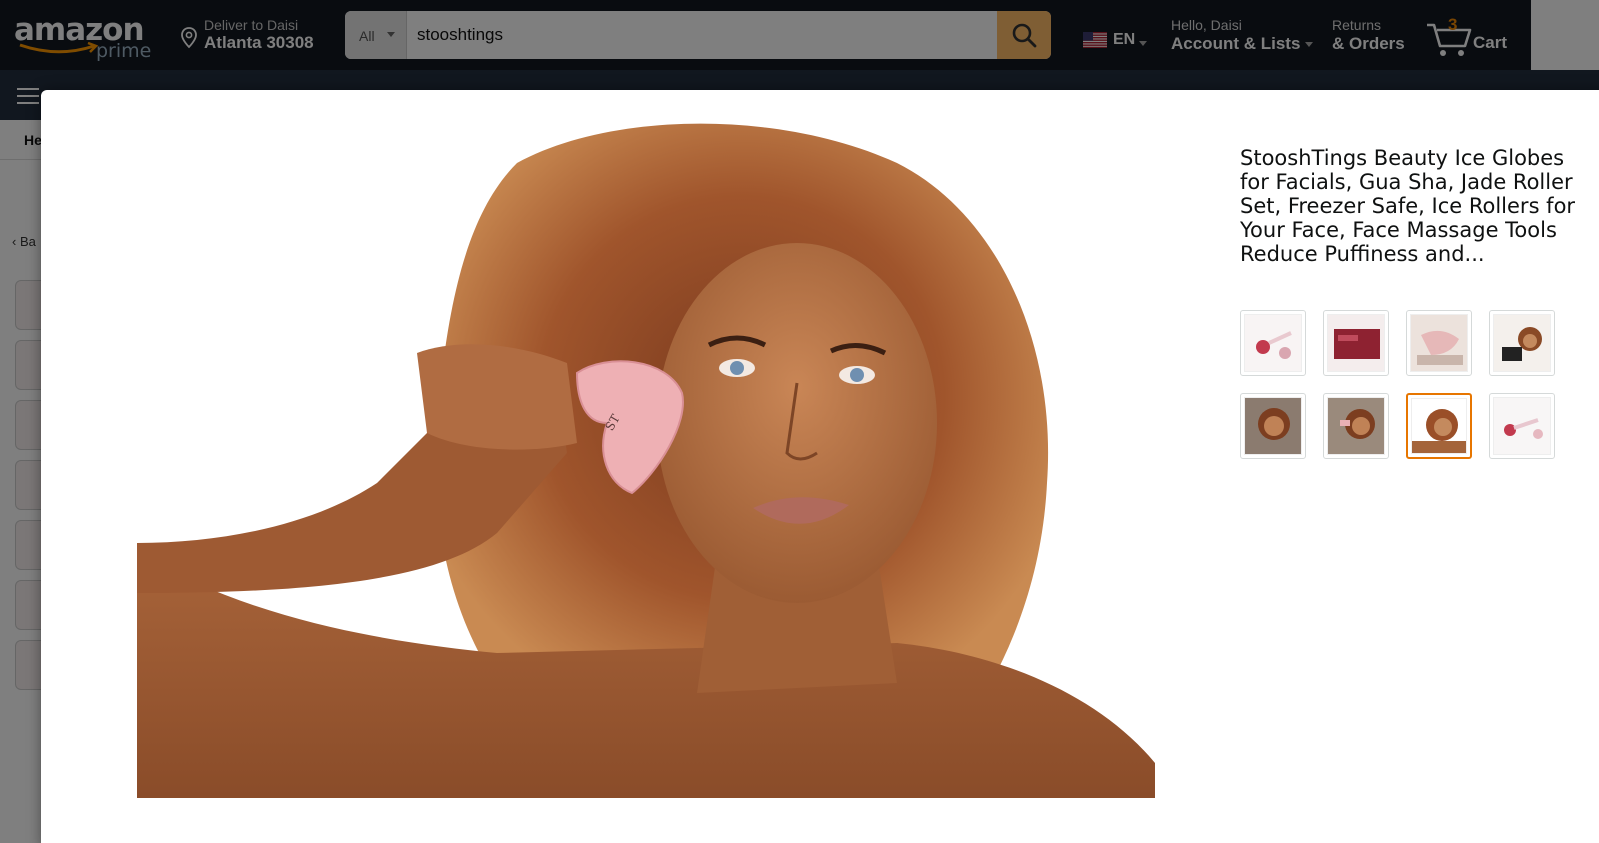 The image size is (1599, 843). I want to click on ice-globes-product-image, so click(1273, 343).